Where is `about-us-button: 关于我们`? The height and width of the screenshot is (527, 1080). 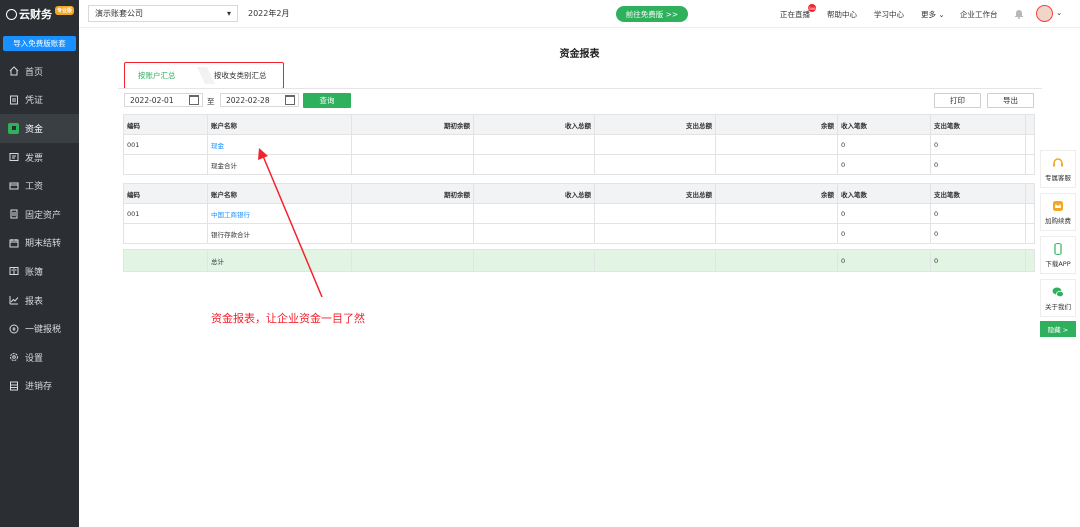
about-us-button: 关于我们 is located at coordinates (1058, 298).